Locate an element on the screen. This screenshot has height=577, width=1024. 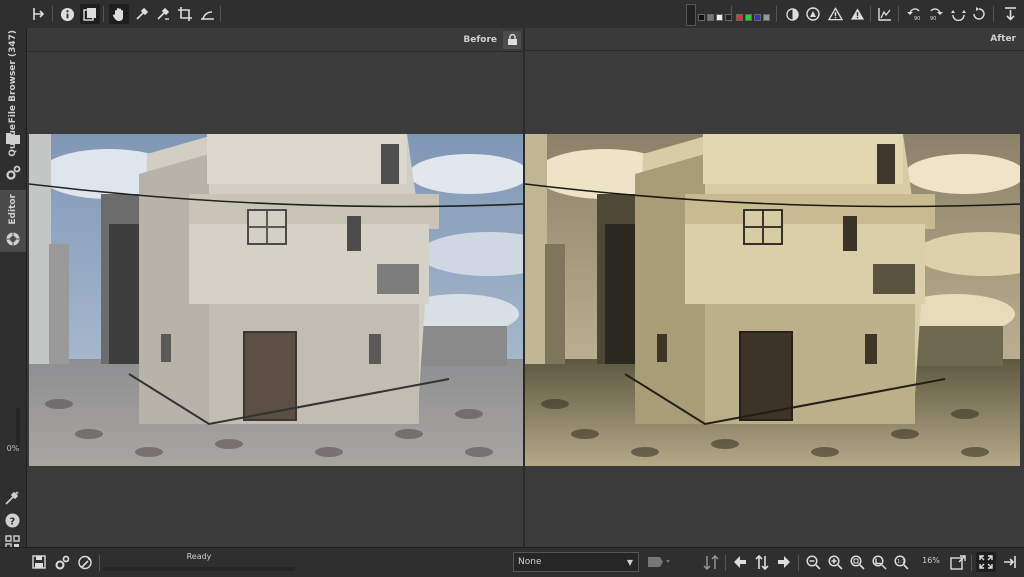
status-text: Ready is located at coordinates (199, 556).